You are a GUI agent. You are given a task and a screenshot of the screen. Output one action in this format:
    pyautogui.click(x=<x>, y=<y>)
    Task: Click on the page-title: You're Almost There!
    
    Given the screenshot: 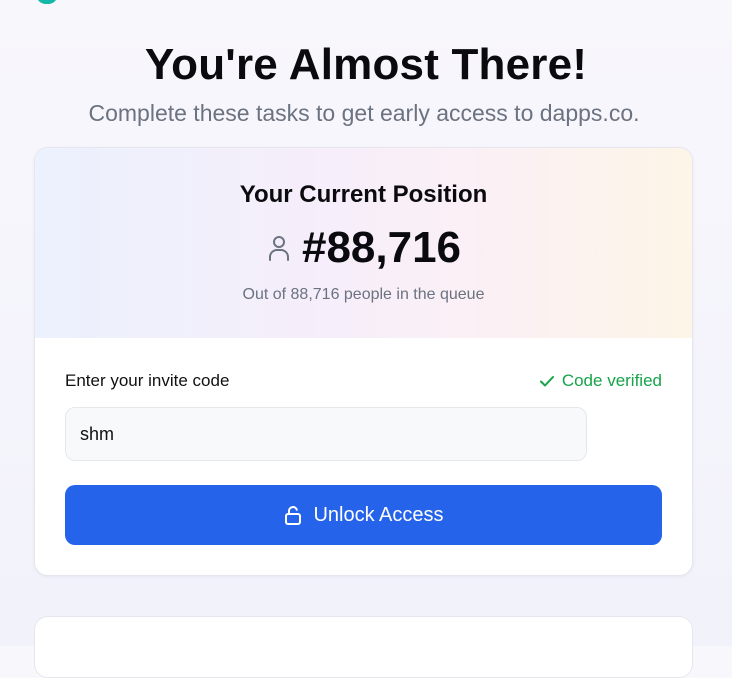 What is the action you would take?
    pyautogui.click(x=366, y=65)
    